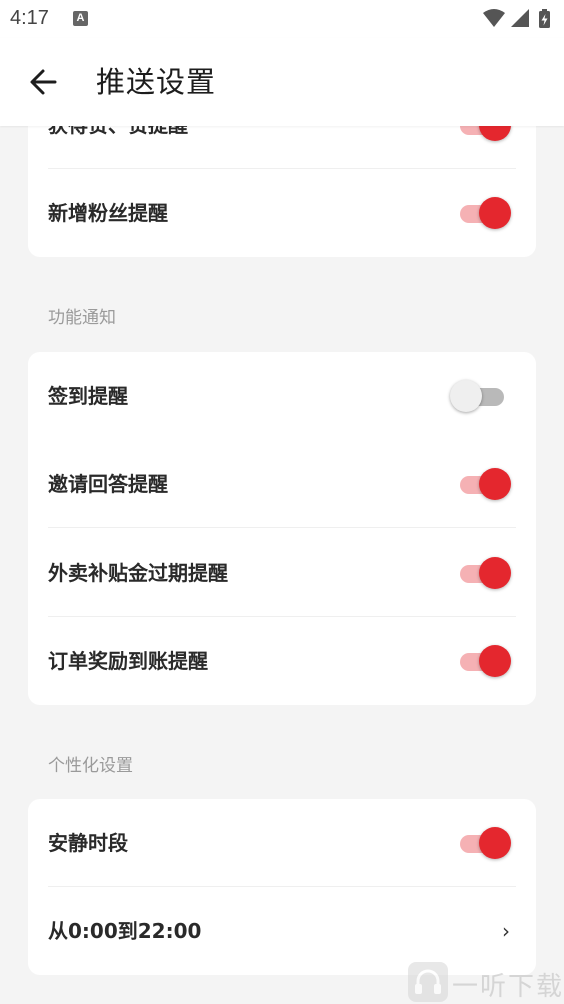 This screenshot has height=1004, width=564. I want to click on invite-answer-toggle, so click(486, 484).